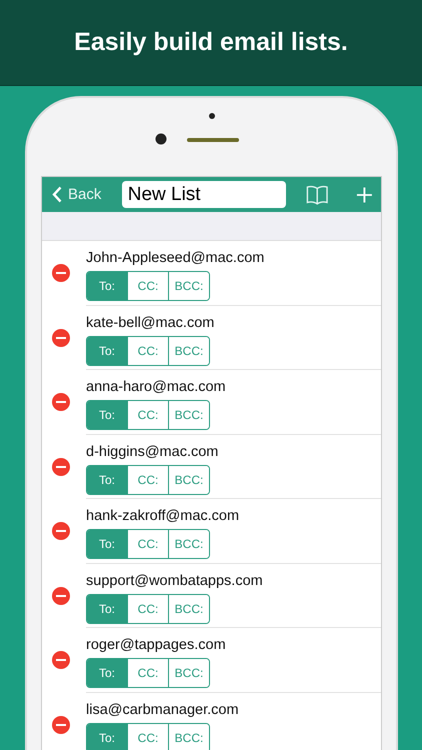 This screenshot has width=422, height=750. I want to click on email-address: John-Appleseed@mac.com, so click(176, 258).